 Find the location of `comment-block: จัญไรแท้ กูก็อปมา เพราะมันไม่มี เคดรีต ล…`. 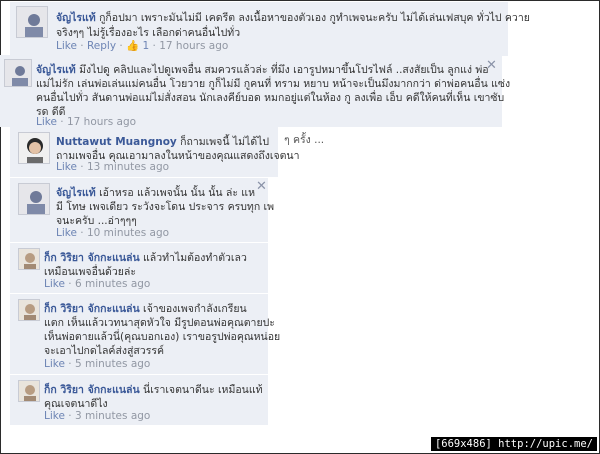

comment-block: จัญไรแท้ กูก็อปมา เพราะมันไม่มี เคดรีต ล… is located at coordinates (270, 29).